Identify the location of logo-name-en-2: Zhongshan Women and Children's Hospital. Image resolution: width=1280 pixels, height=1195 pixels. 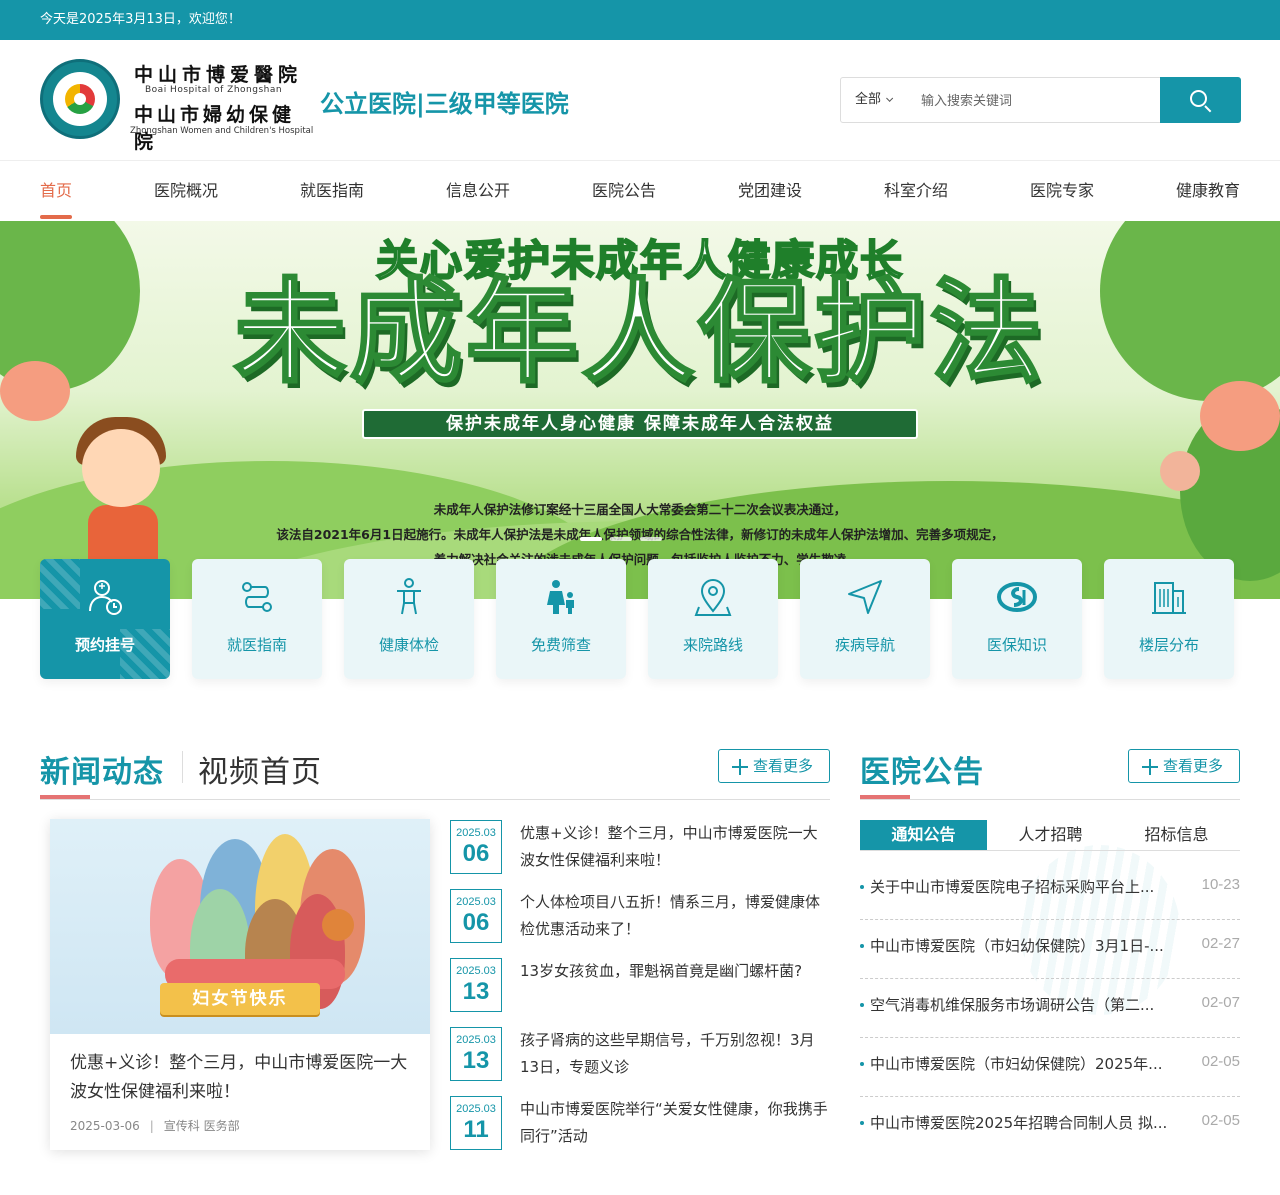
(222, 131).